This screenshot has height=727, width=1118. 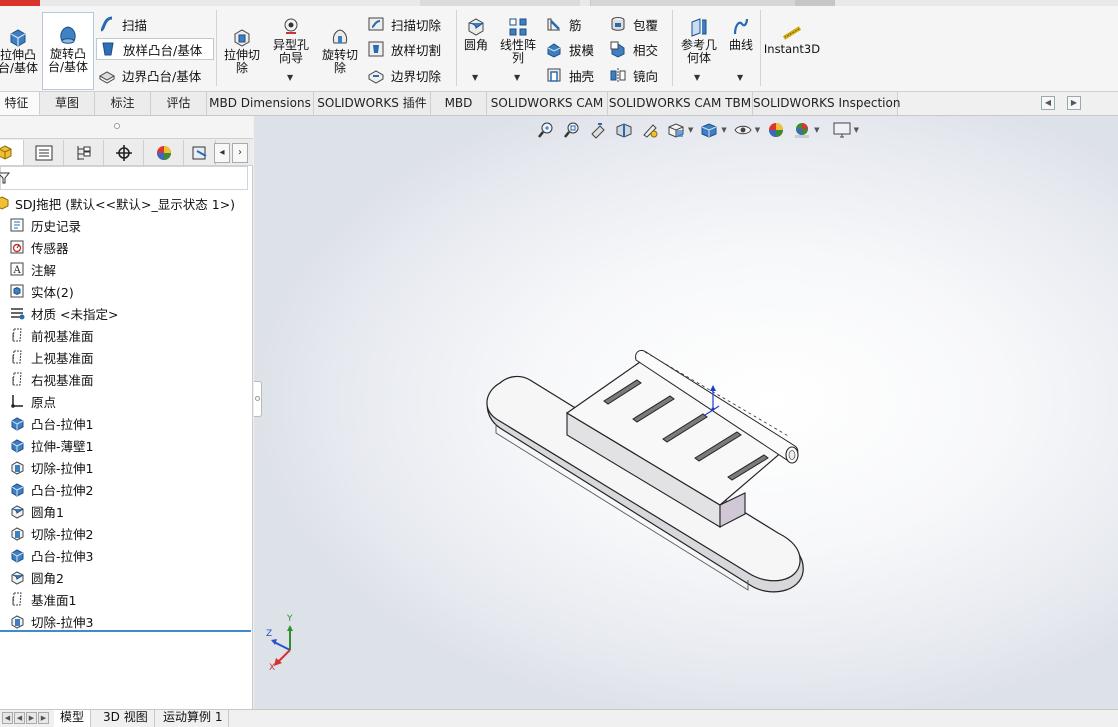 I want to click on tree-item: 前视基准面, so click(x=51, y=335).